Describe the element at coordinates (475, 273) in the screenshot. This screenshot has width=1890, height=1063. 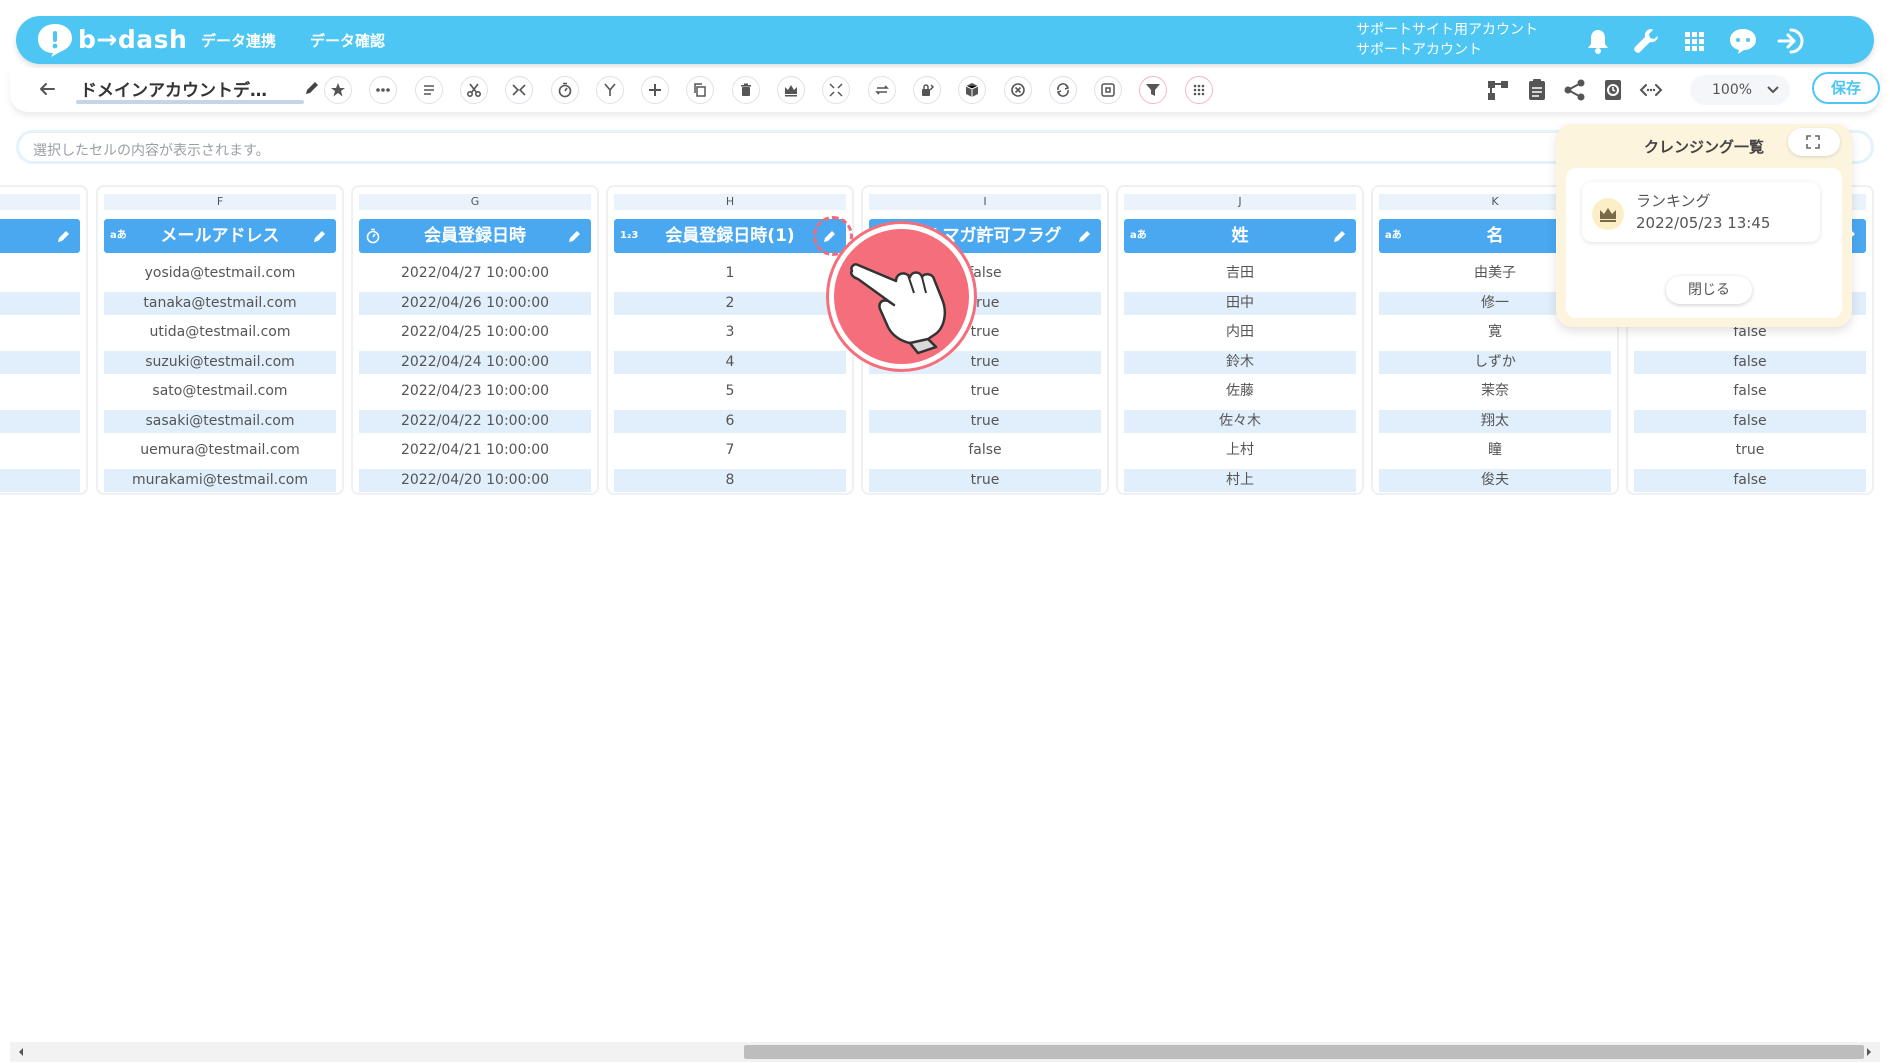
I see `grid-cell: 2022/04/27 10:00:00` at that location.